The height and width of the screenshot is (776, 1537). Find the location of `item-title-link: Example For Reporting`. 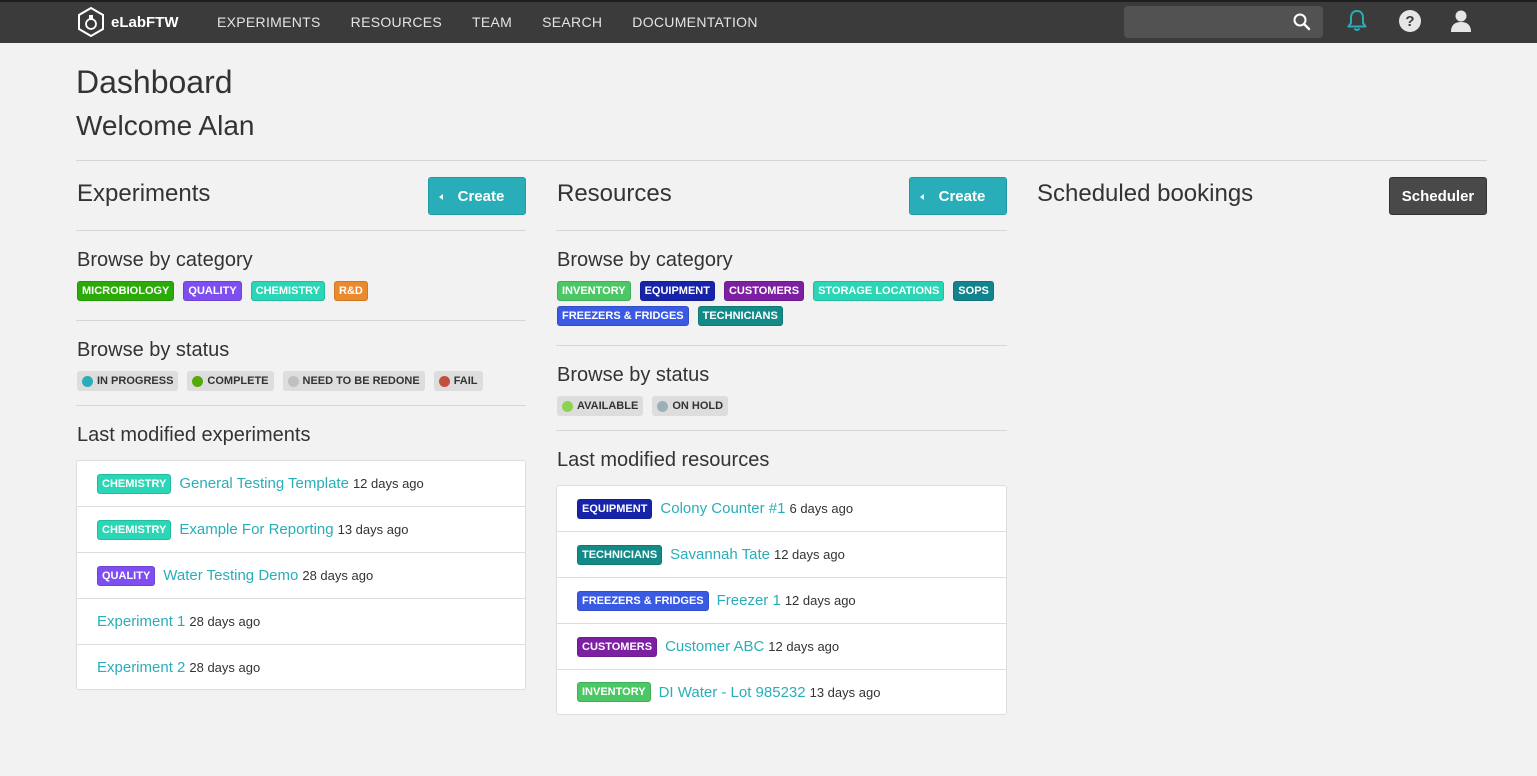

item-title-link: Example For Reporting is located at coordinates (256, 529).